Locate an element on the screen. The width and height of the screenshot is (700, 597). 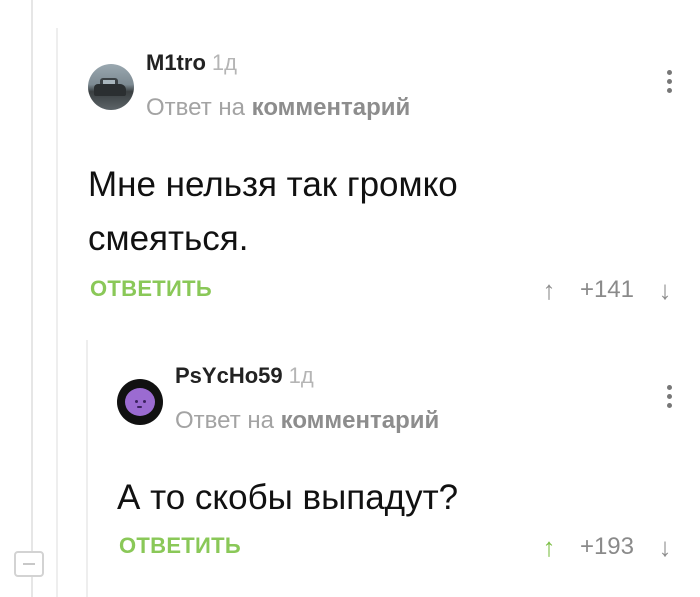
collapse-thread-button is located at coordinates (29, 564).